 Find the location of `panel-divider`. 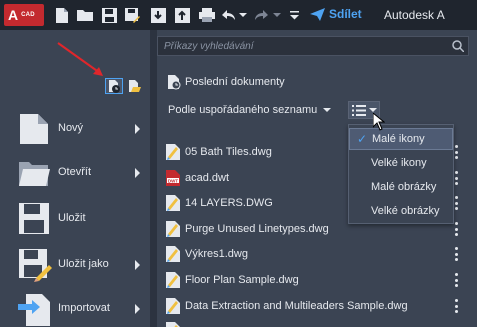

panel-divider is located at coordinates (153, 178).